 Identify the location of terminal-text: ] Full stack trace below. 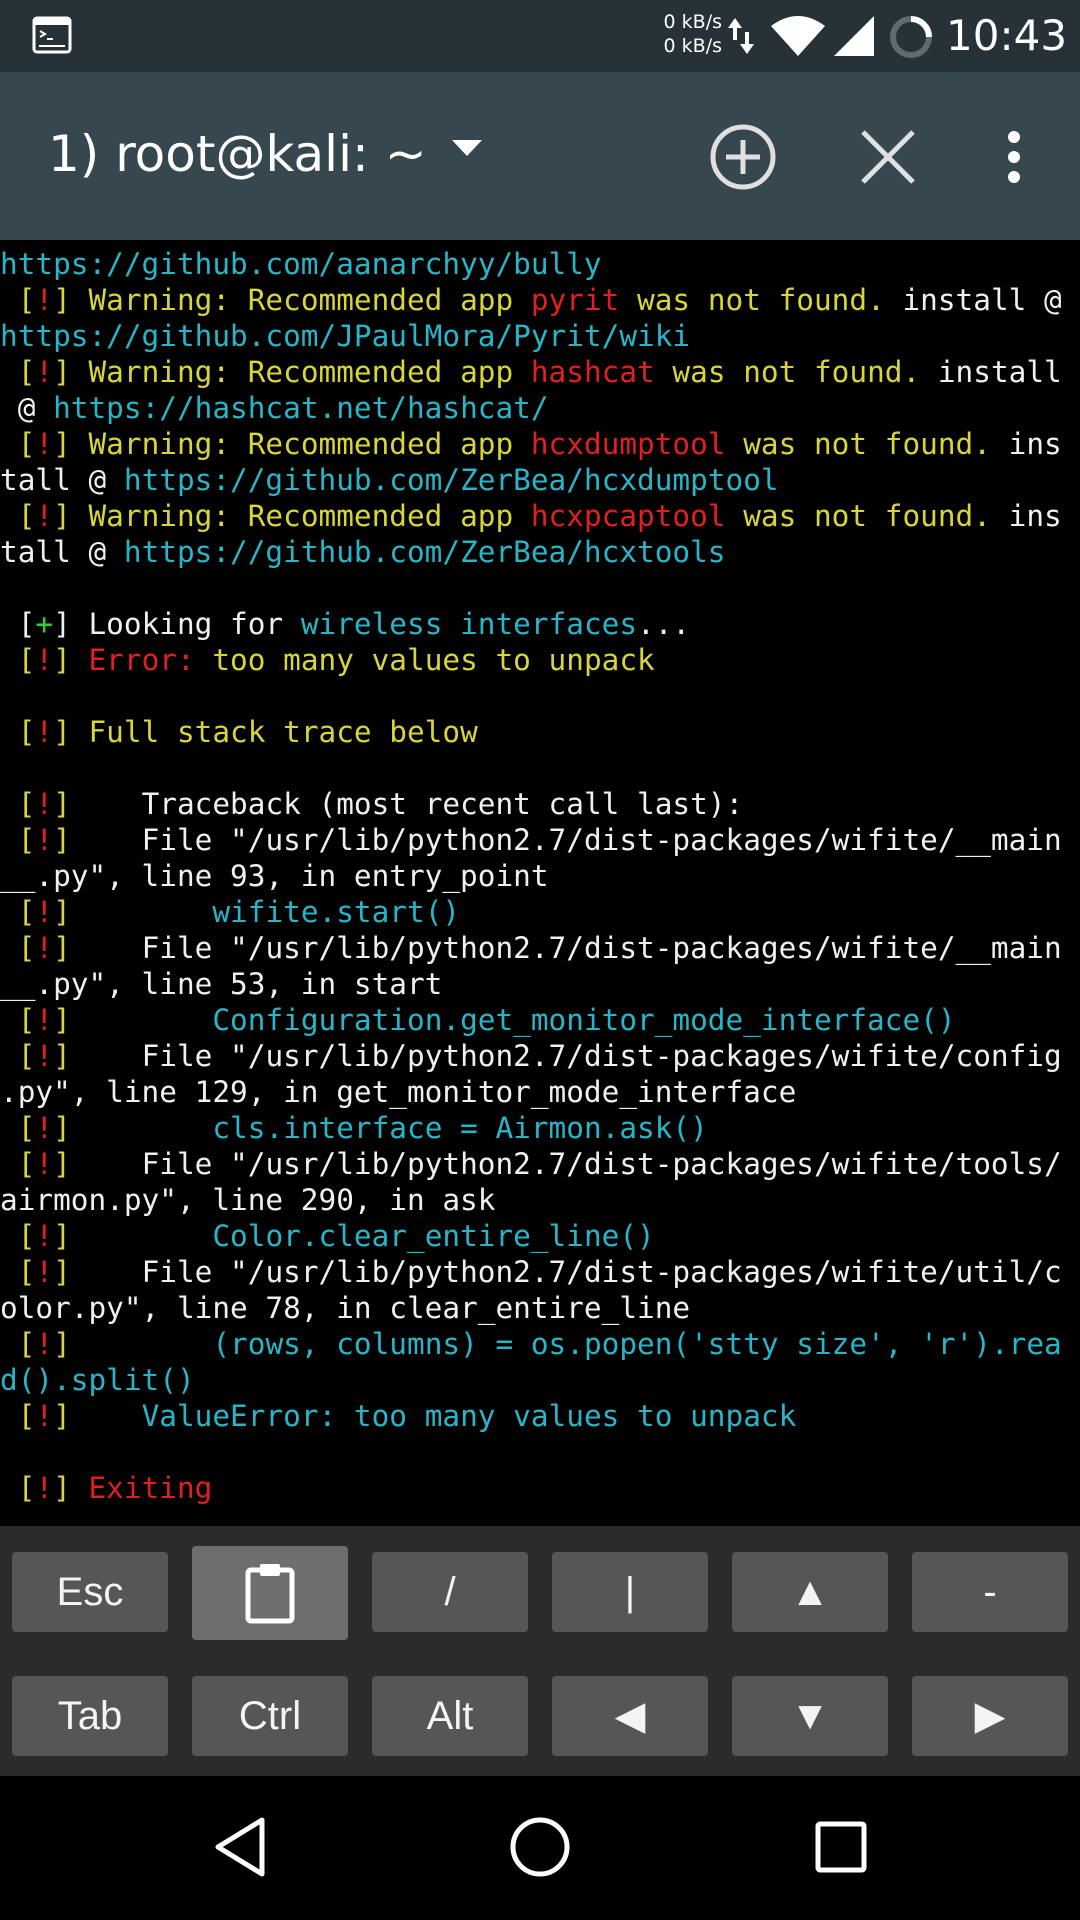
(265, 732).